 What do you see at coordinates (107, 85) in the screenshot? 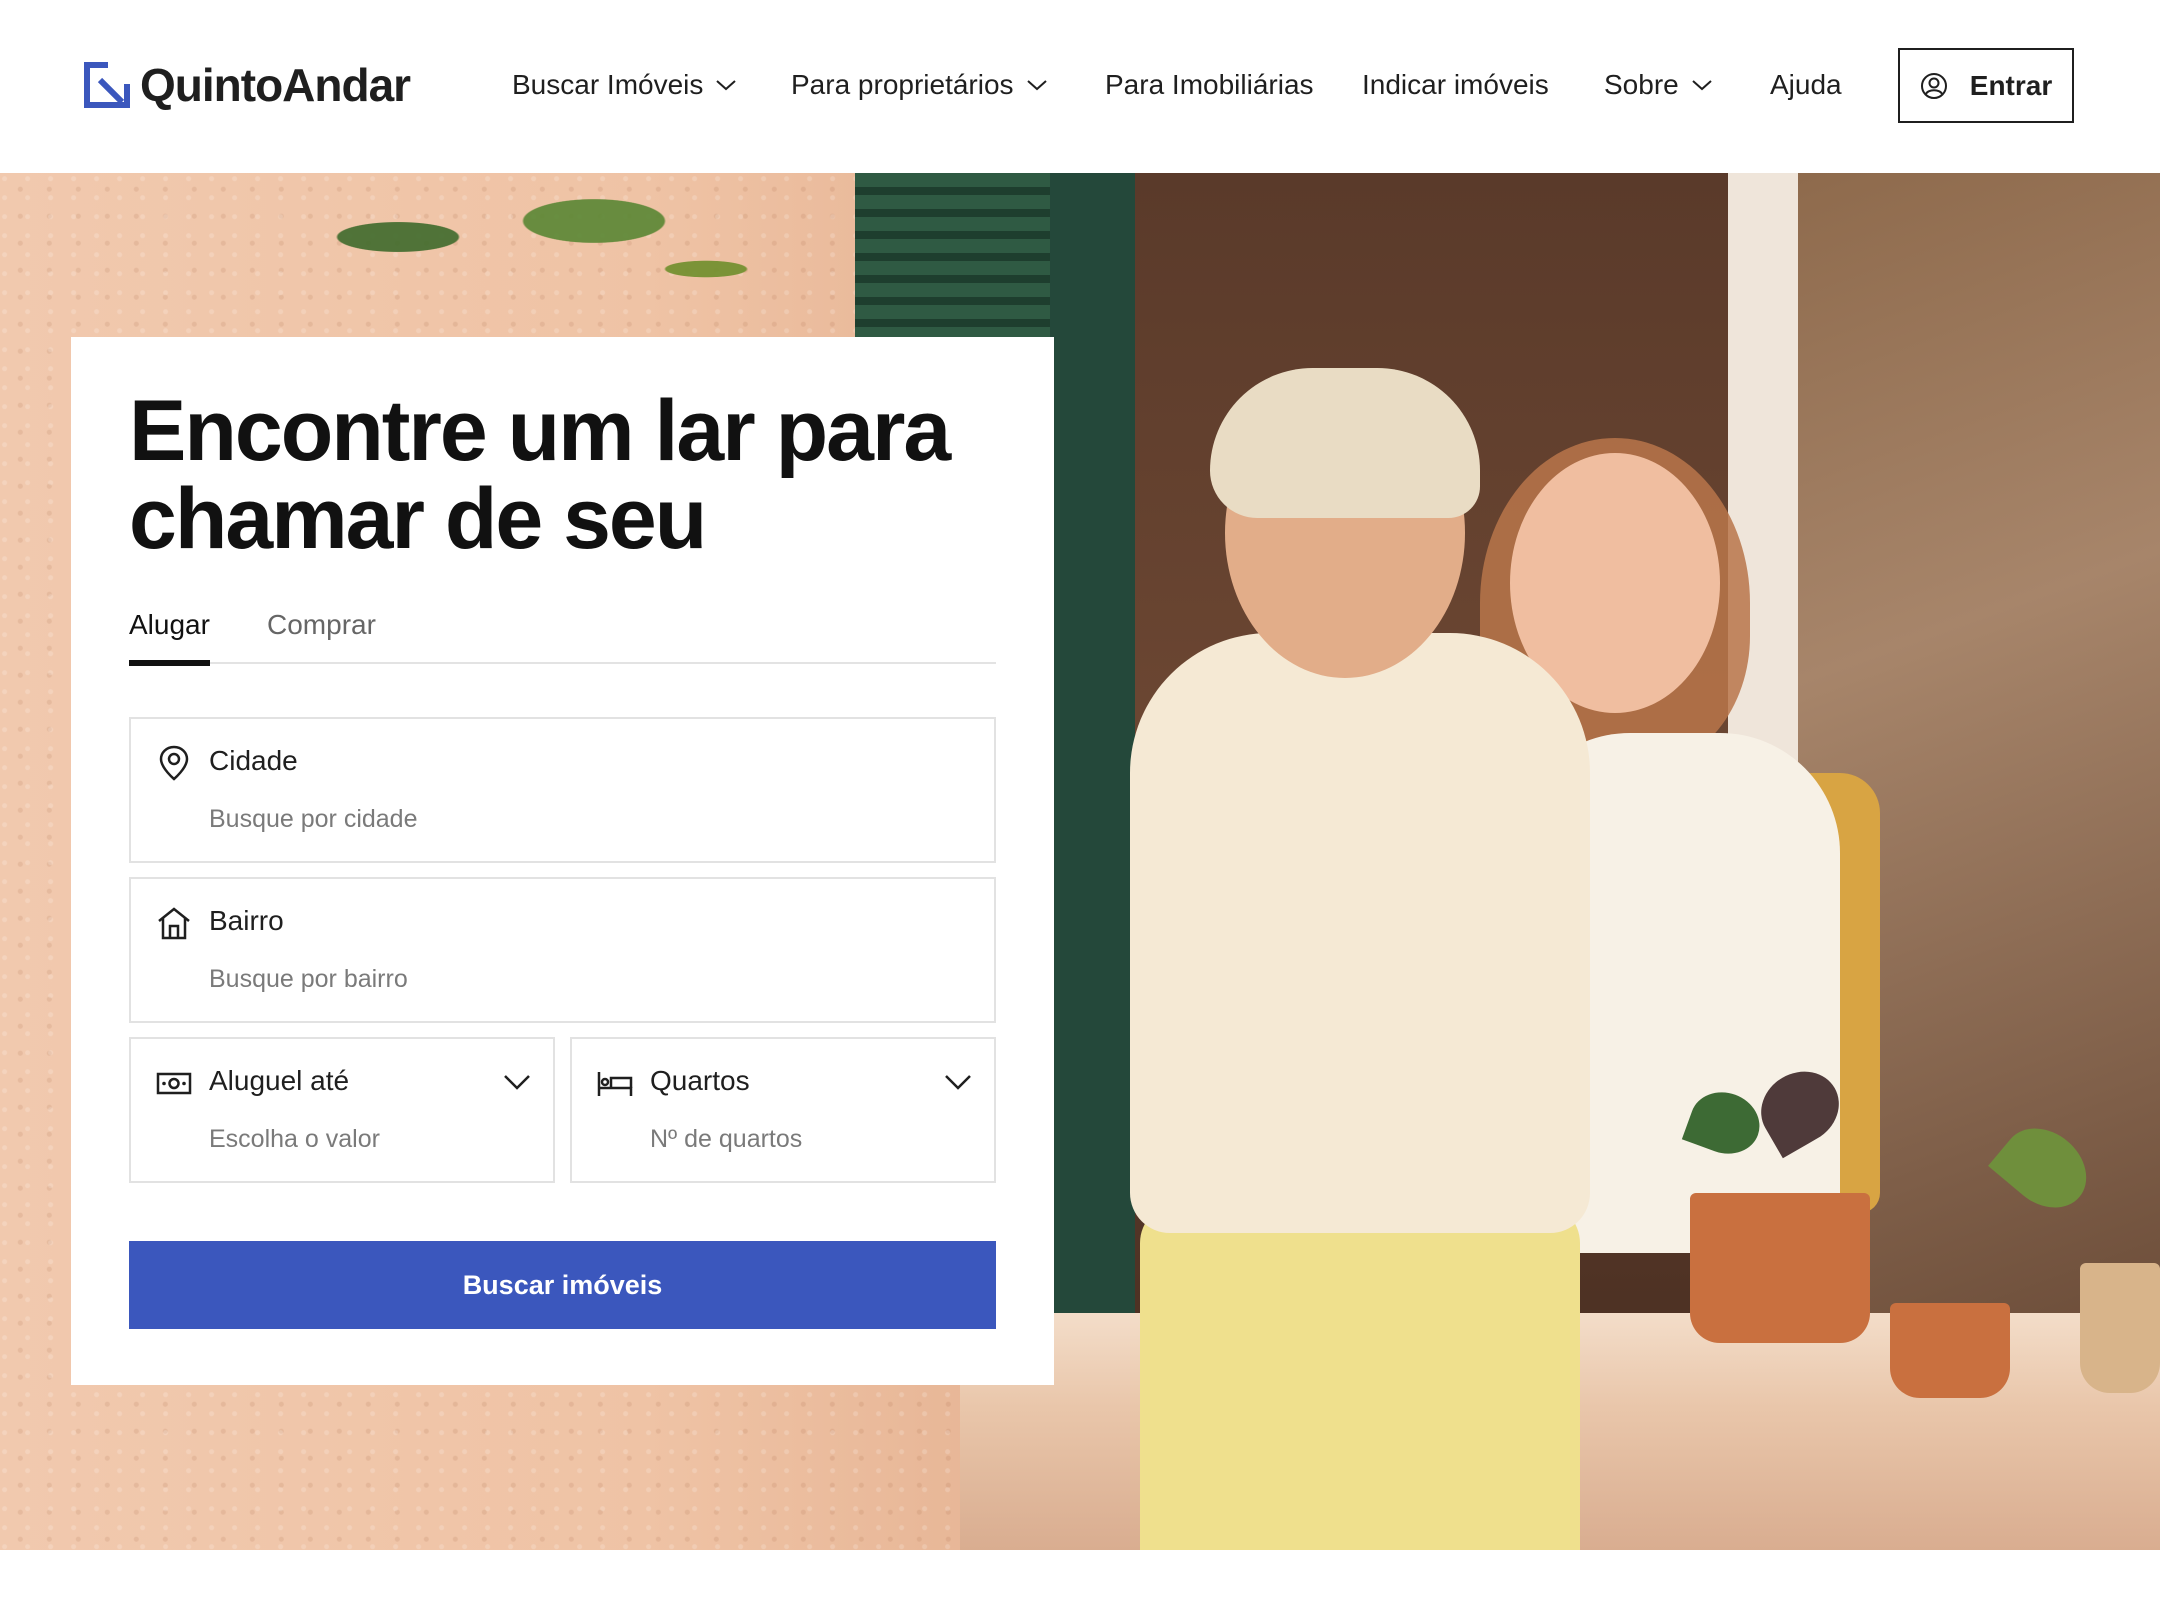
I see `logo-mark-icon` at bounding box center [107, 85].